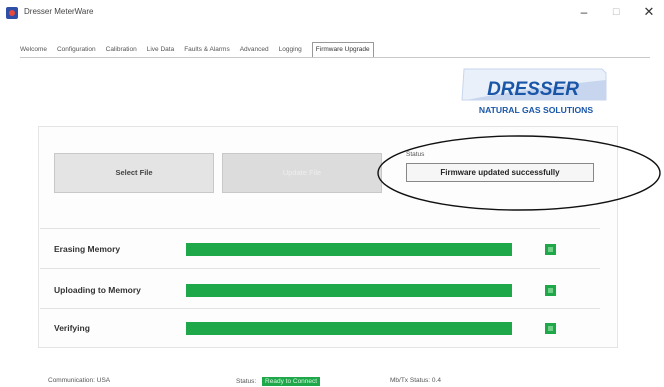 The height and width of the screenshot is (387, 664). I want to click on progress-label: Erasing Memory, so click(87, 249).